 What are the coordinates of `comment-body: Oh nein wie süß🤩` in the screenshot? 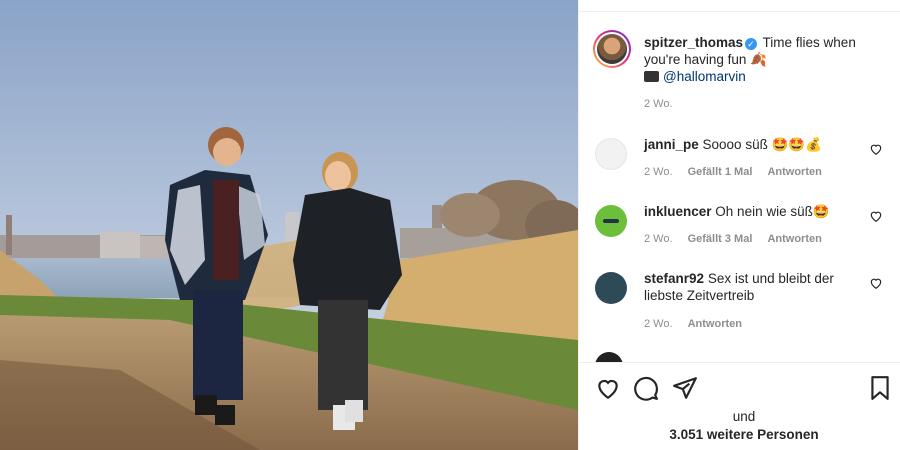 It's located at (772, 211).